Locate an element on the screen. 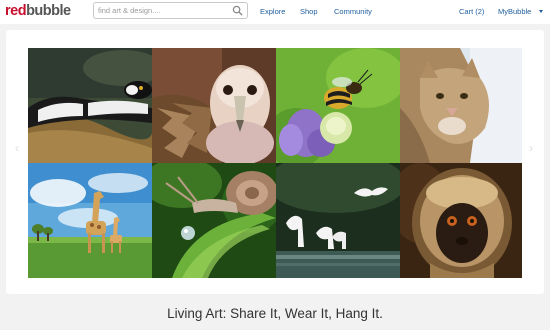 The image size is (550, 330). artwork-tile-cougar is located at coordinates (461, 105).